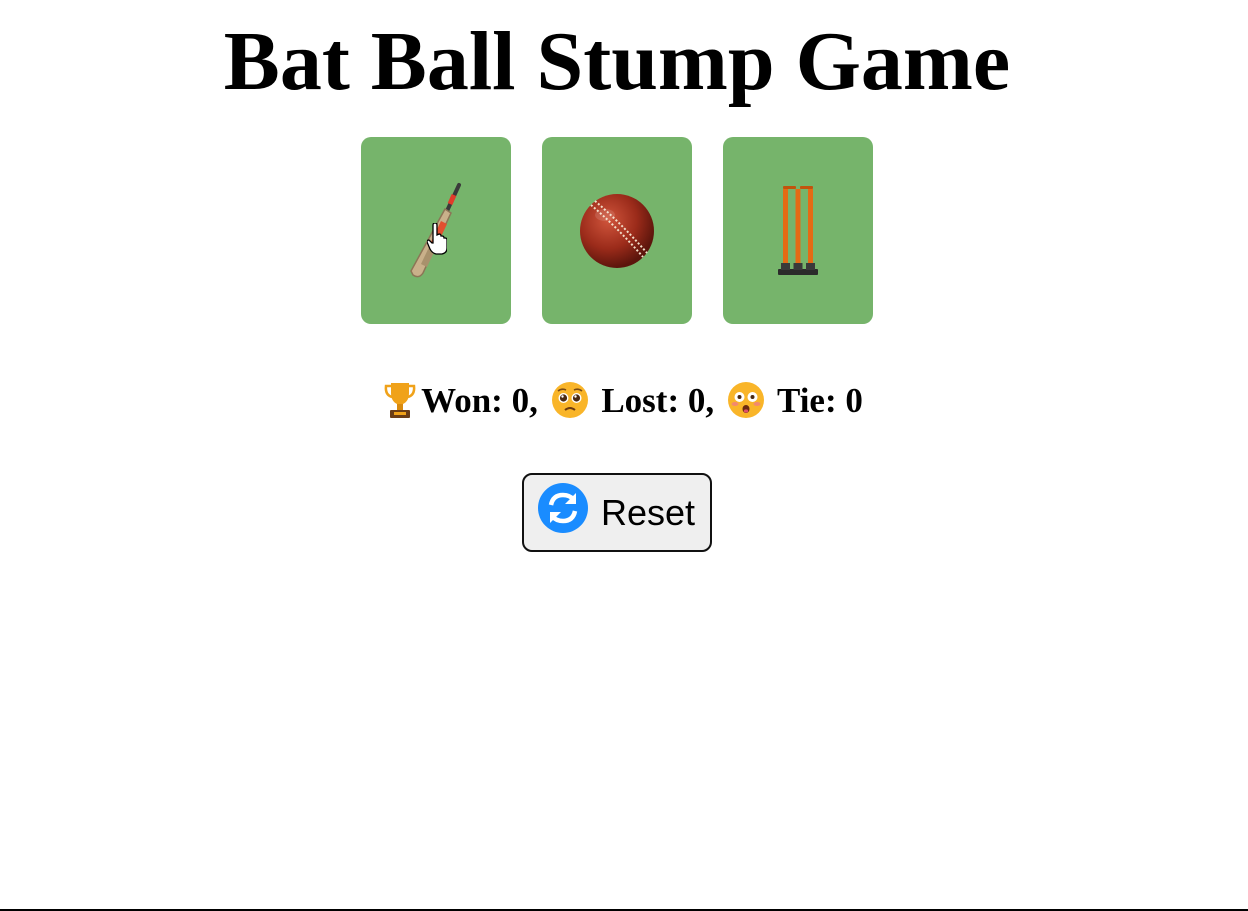 This screenshot has width=1248, height=911. What do you see at coordinates (819, 400) in the screenshot?
I see `tie-count: Tie: 0` at bounding box center [819, 400].